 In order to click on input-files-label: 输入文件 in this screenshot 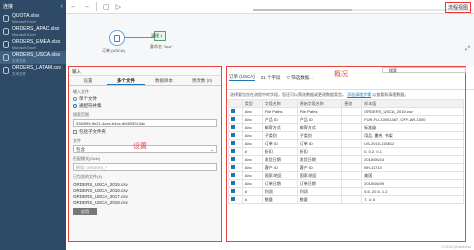, I will do `click(81, 91)`.